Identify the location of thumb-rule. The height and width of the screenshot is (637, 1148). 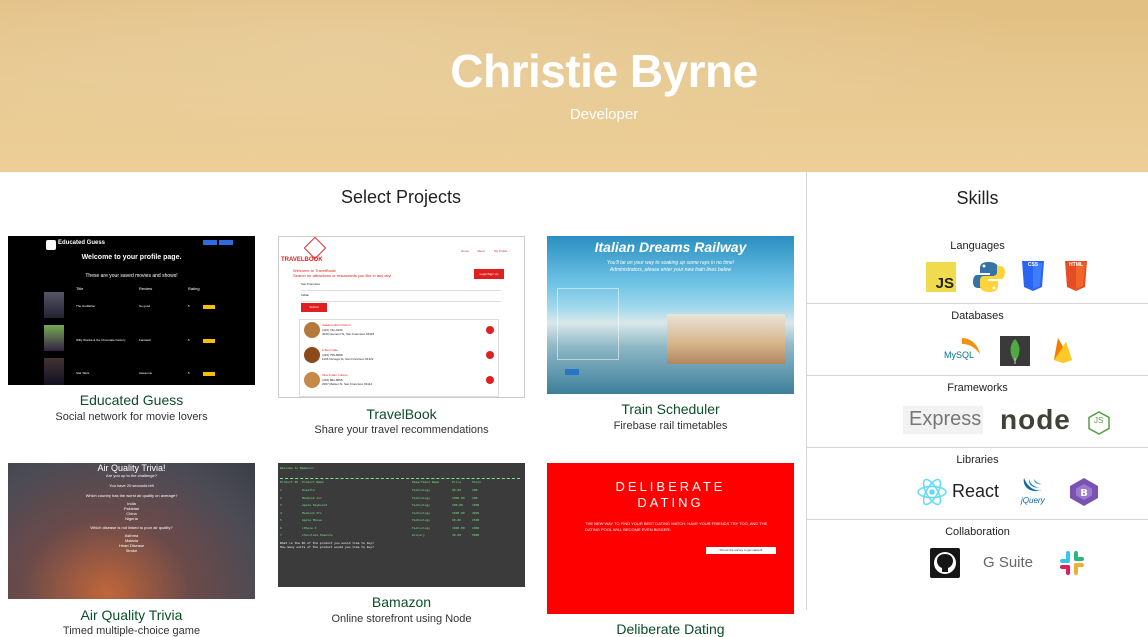
(400, 478).